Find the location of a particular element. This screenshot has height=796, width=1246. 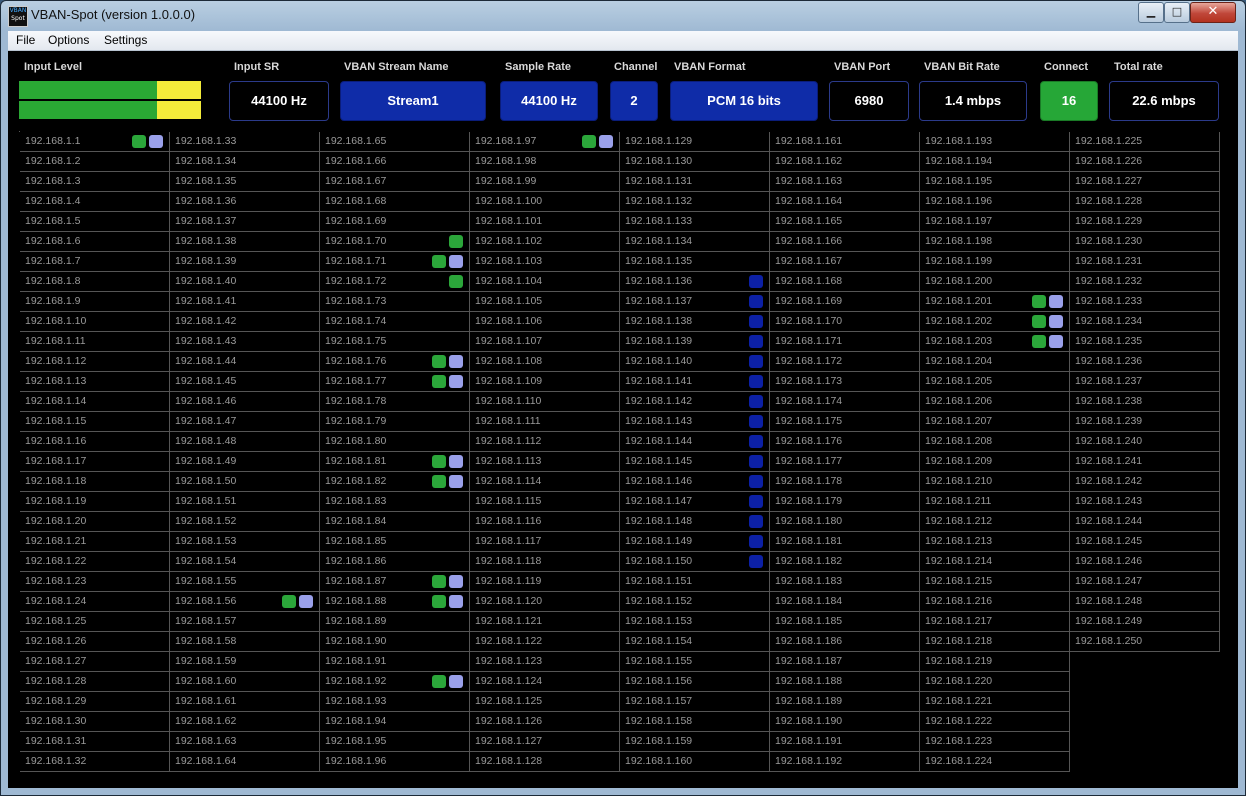

ip-cell-66: 192.168.1.66 is located at coordinates (395, 162).